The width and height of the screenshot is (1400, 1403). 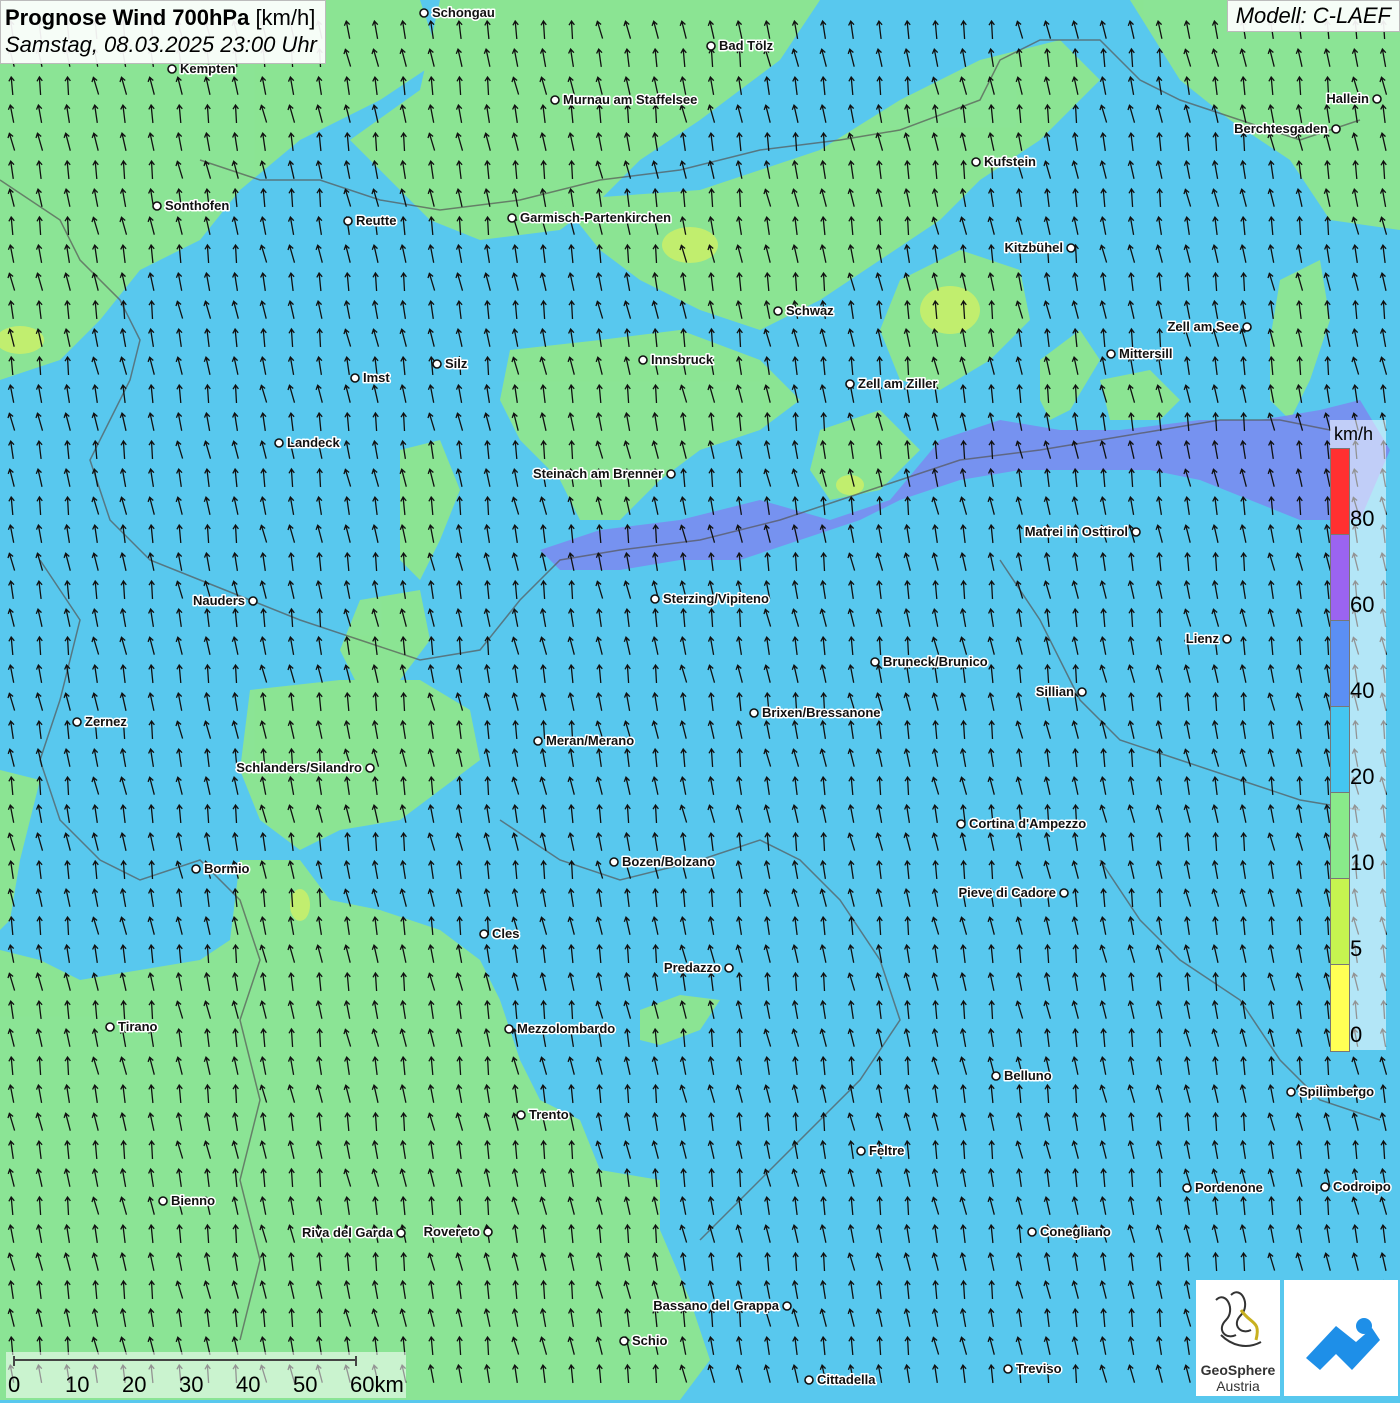 I want to click on city-label: Reutte, so click(x=376, y=220).